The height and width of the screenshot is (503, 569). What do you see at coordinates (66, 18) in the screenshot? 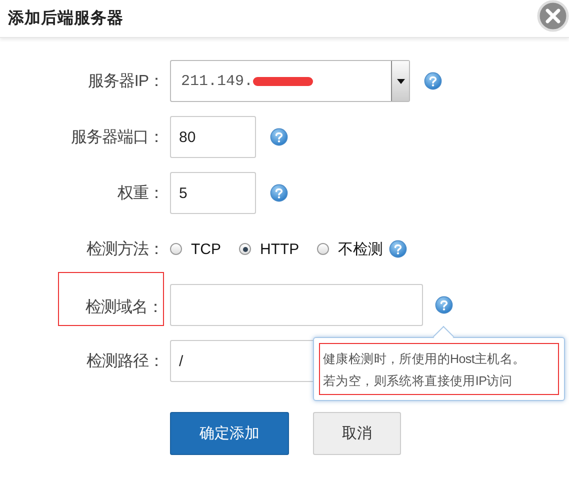
I see `dialog-title: 添加后端服务器` at bounding box center [66, 18].